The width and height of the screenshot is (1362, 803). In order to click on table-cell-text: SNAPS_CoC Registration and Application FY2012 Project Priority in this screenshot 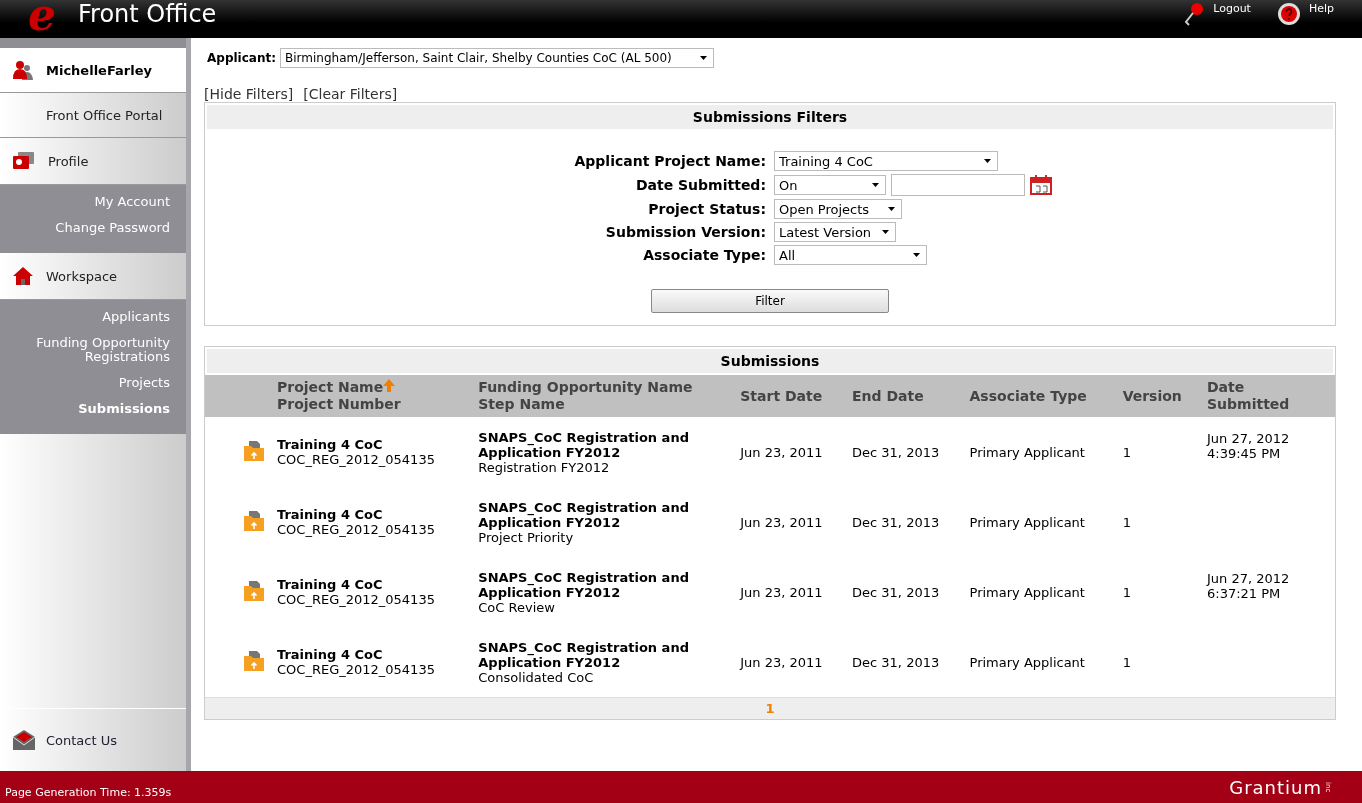, I will do `click(583, 522)`.